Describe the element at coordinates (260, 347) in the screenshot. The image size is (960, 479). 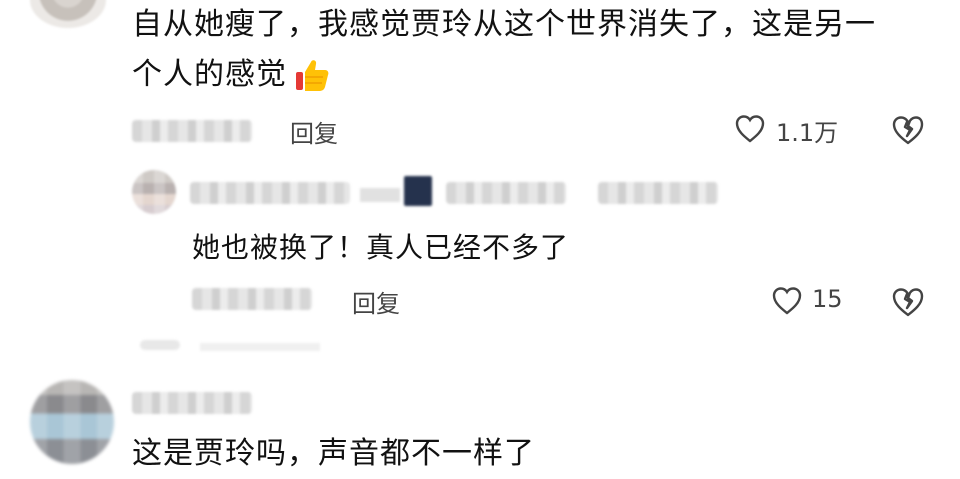
I see `more-replies-text` at that location.